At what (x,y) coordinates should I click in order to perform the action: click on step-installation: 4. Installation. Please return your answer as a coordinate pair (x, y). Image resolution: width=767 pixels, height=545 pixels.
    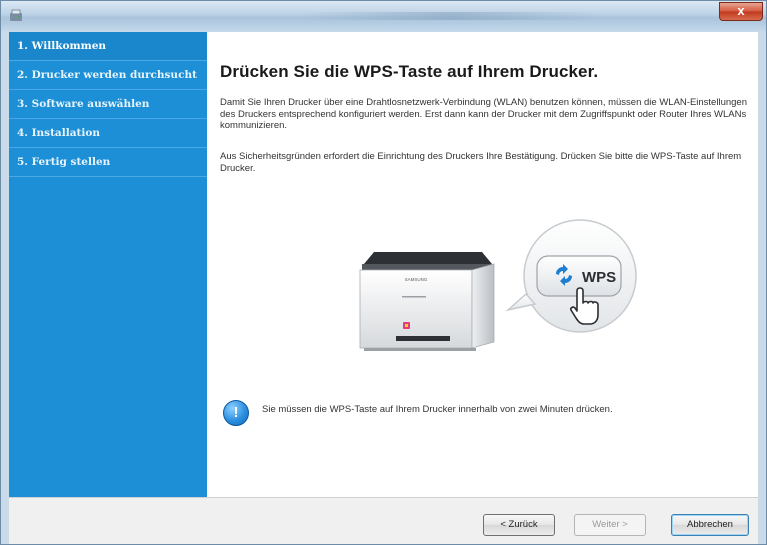
    Looking at the image, I should click on (108, 133).